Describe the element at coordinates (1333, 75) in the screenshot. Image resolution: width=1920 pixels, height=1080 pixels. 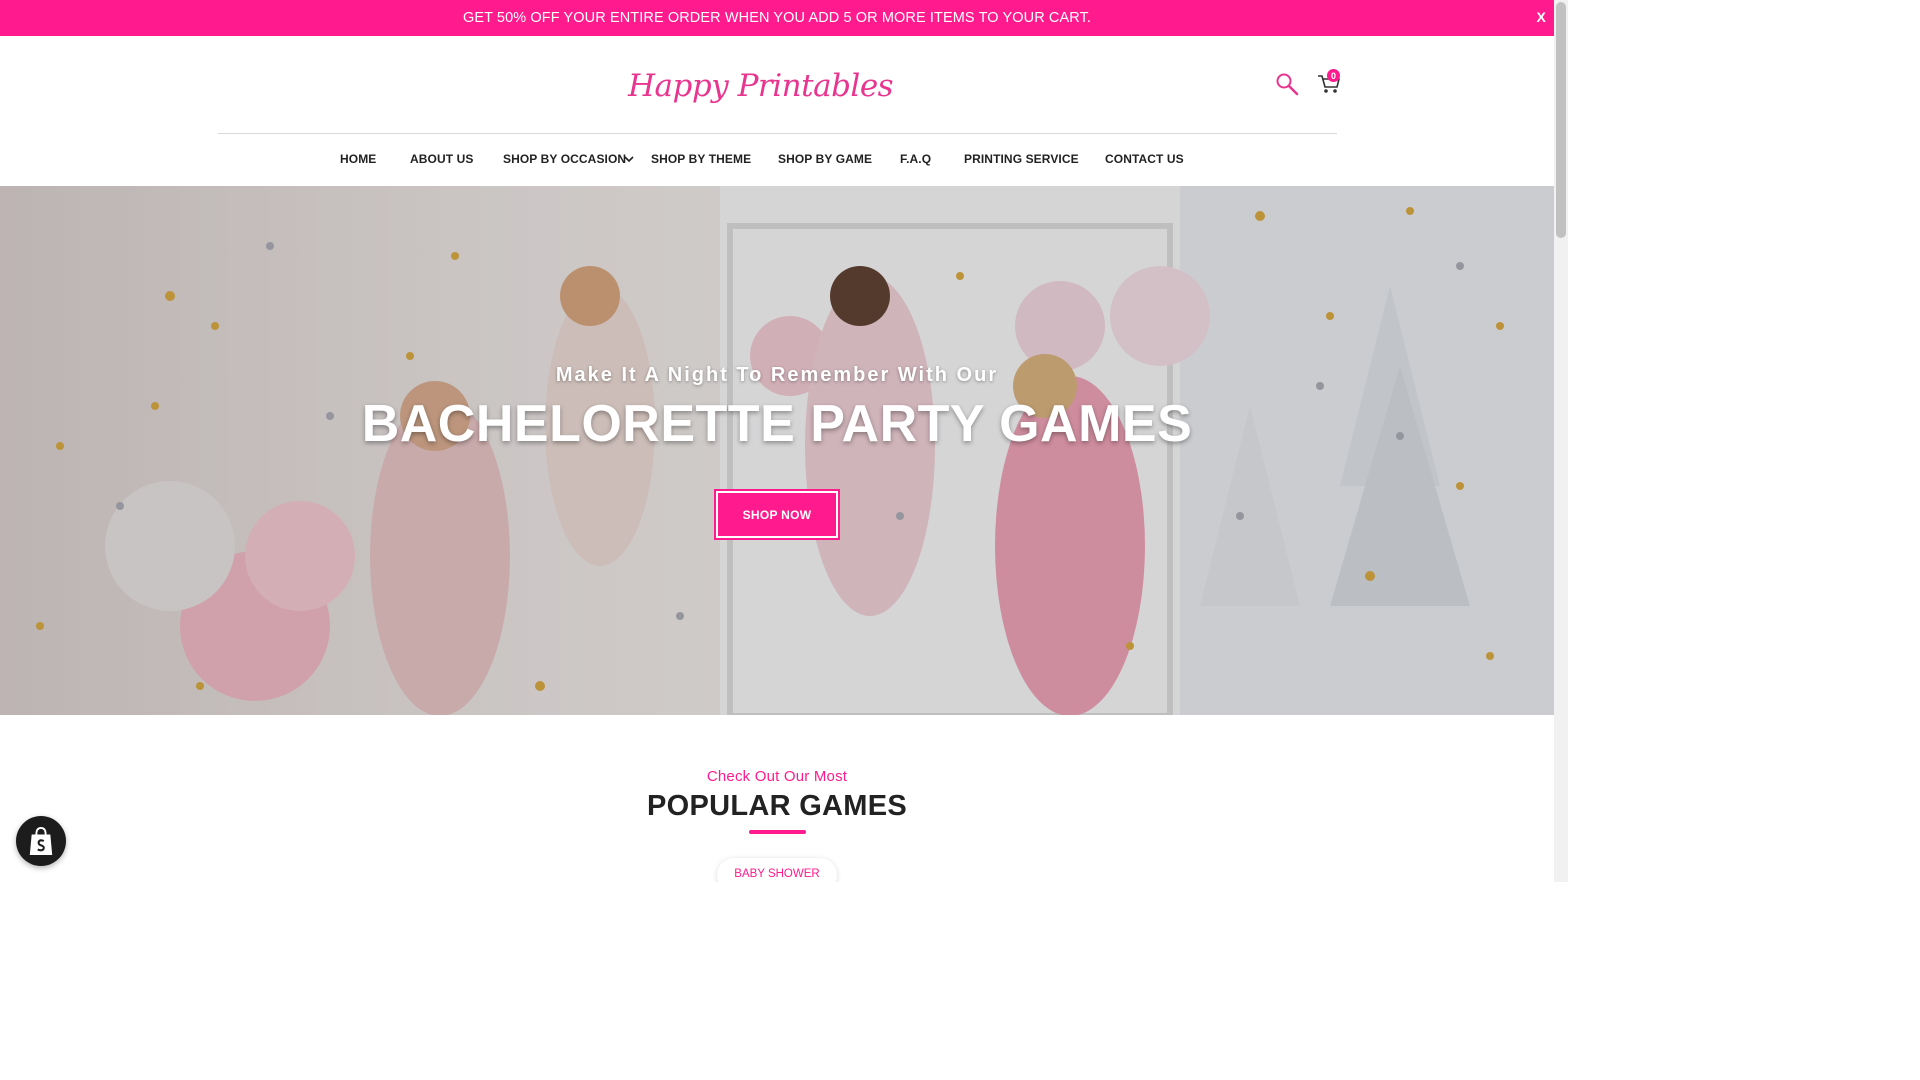
I see `cart-count-badge: 0` at that location.